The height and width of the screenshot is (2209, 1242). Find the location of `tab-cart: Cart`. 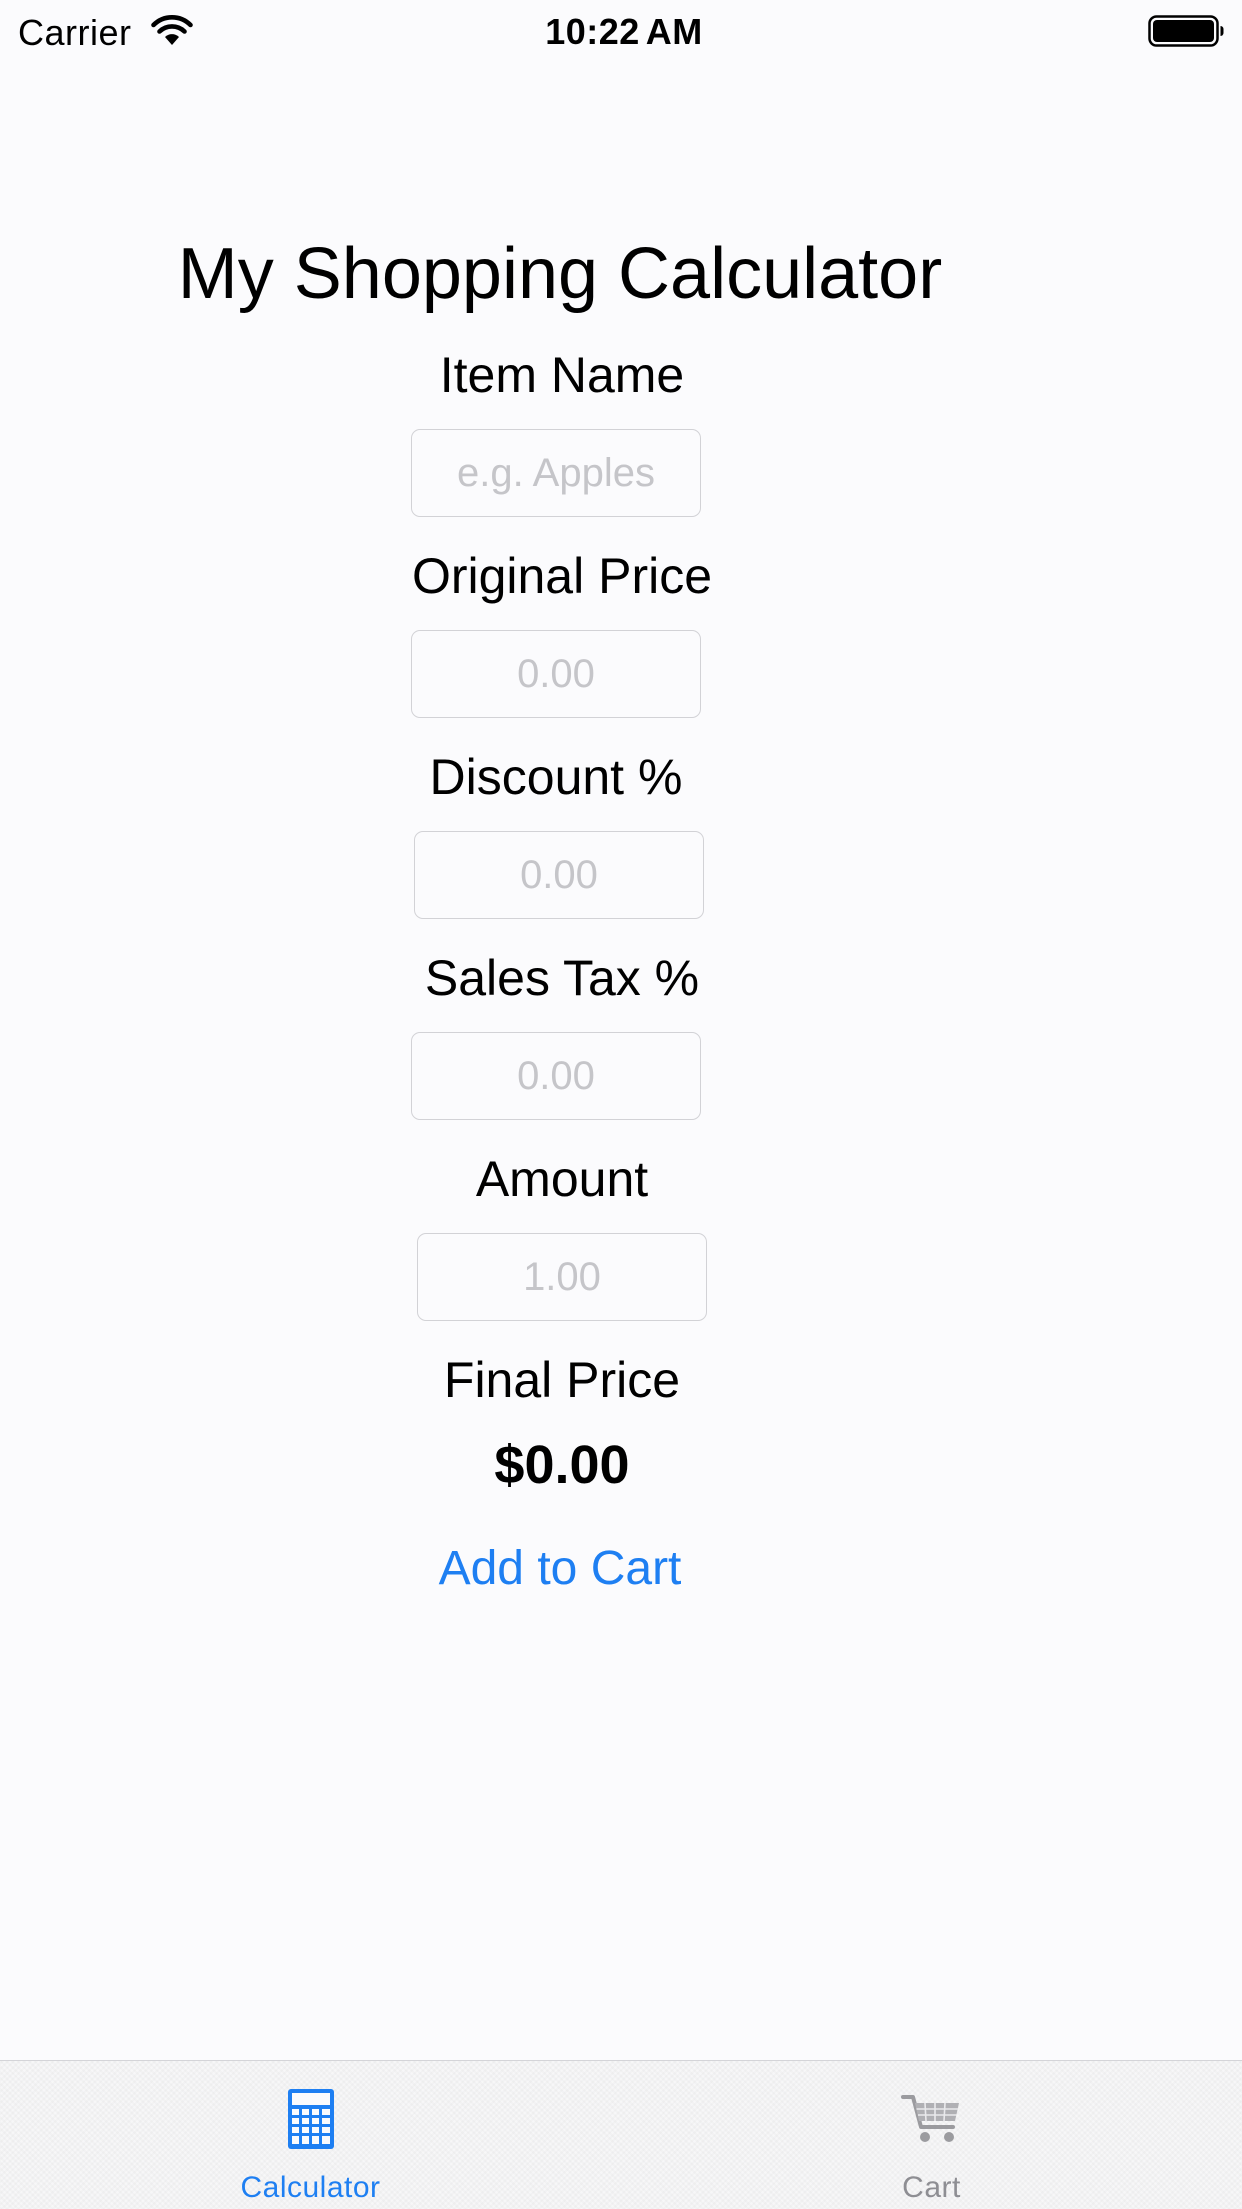

tab-cart: Cart is located at coordinates (931, 2135).